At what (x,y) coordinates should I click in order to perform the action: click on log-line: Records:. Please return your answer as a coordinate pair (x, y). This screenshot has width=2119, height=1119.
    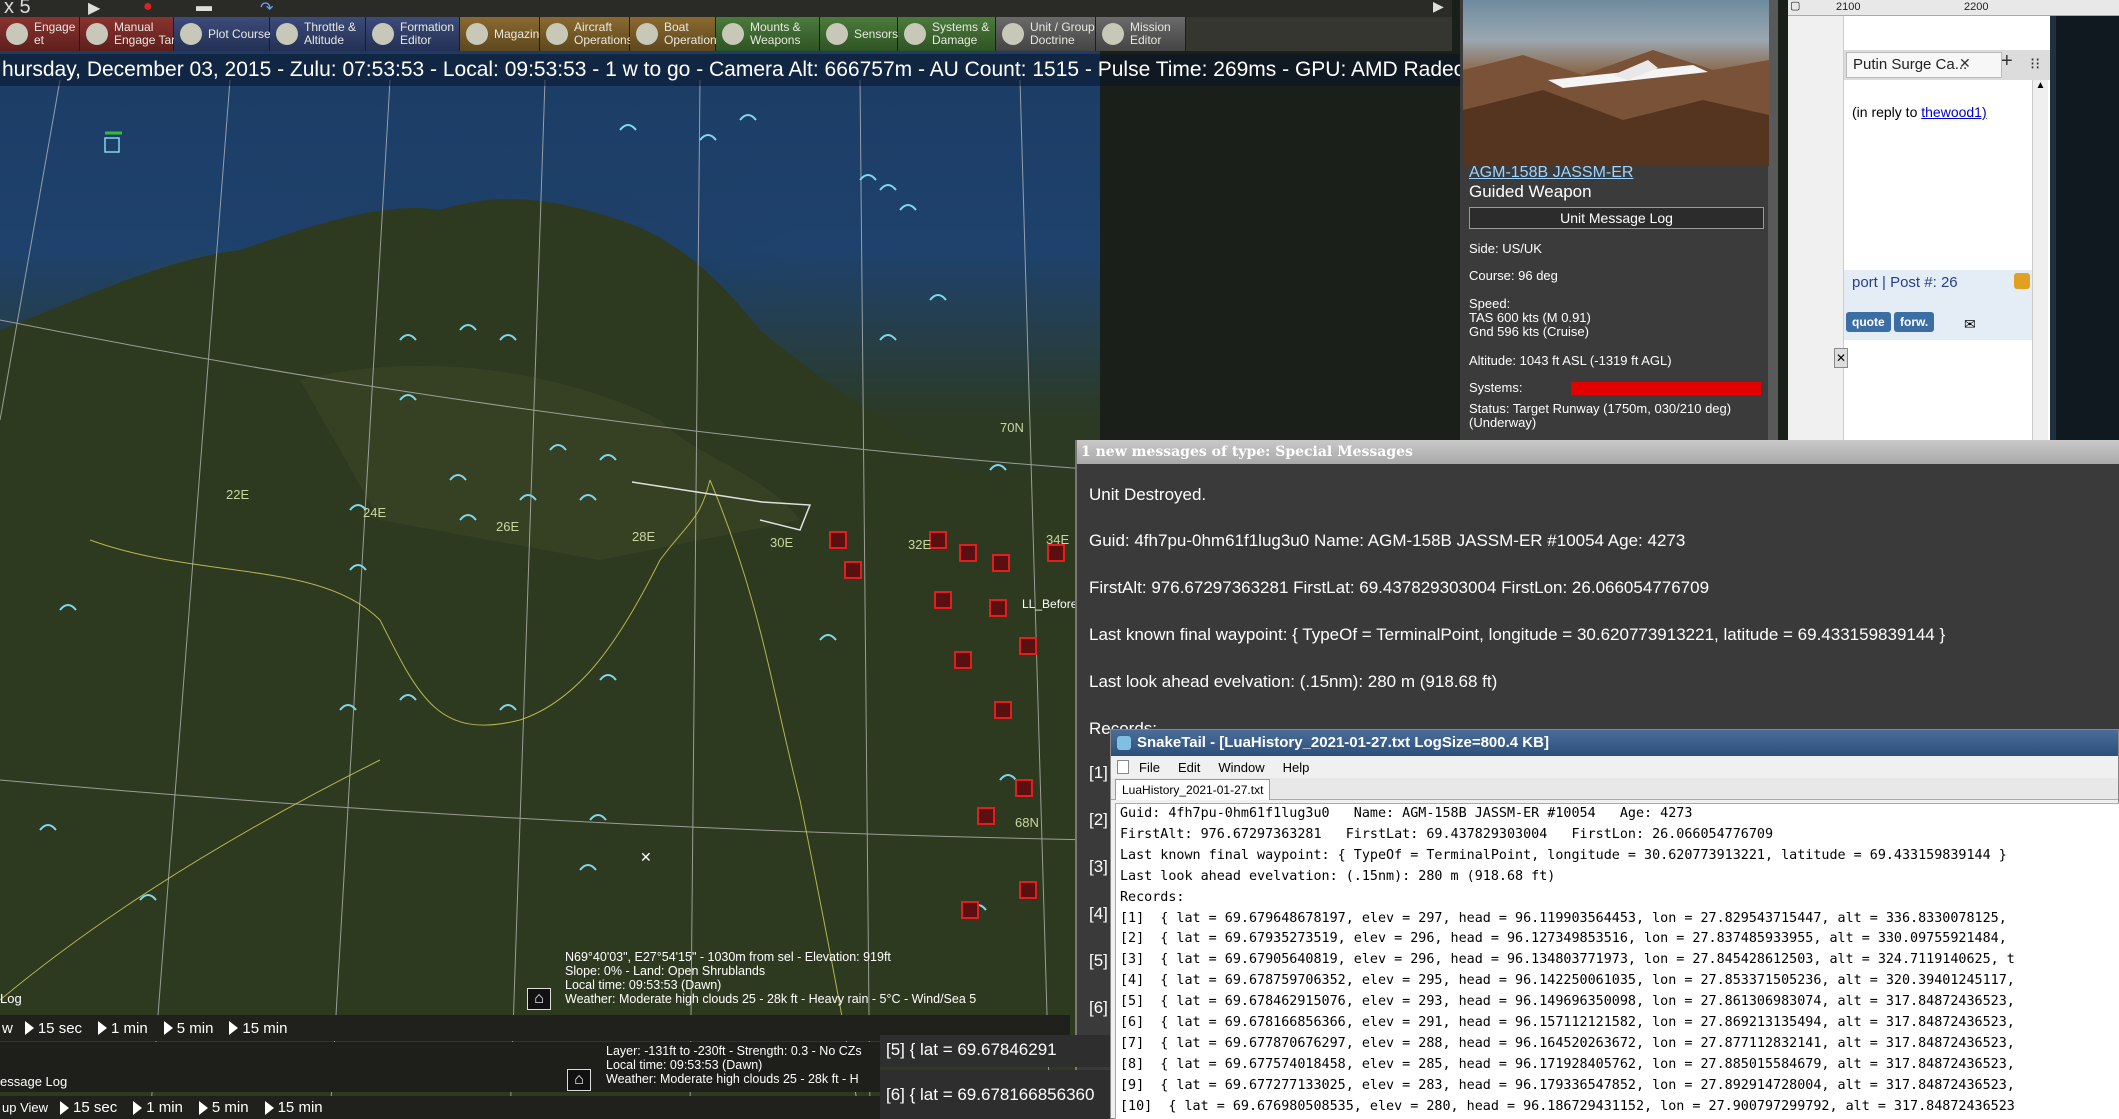
    Looking at the image, I should click on (1152, 897).